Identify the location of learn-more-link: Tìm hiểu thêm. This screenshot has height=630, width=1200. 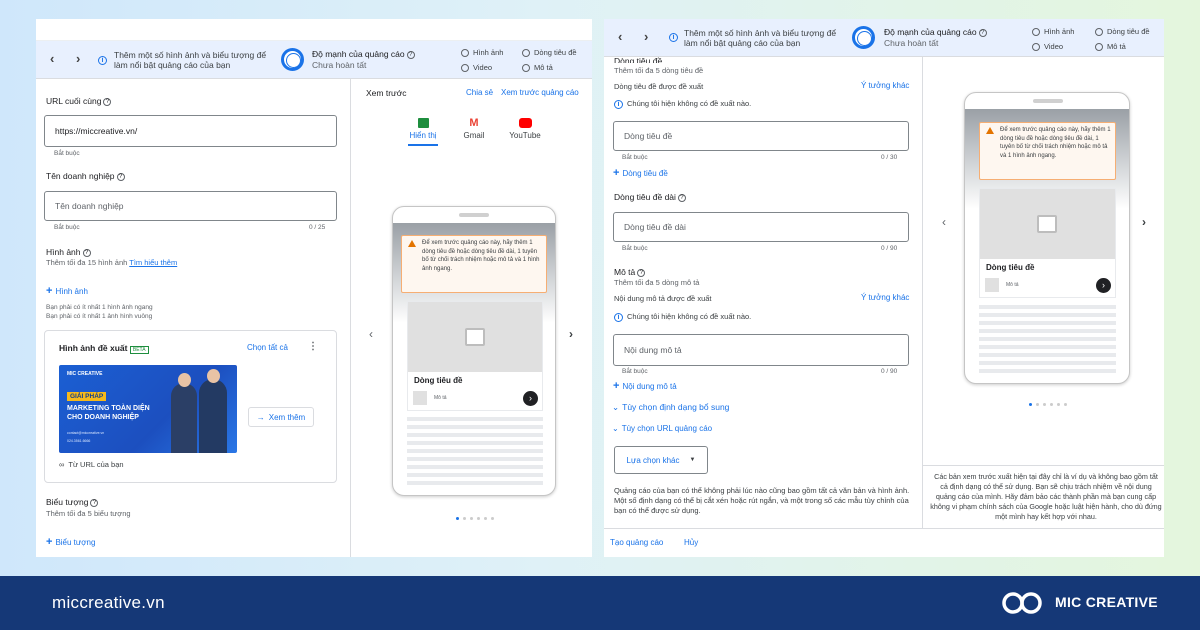
(153, 262).